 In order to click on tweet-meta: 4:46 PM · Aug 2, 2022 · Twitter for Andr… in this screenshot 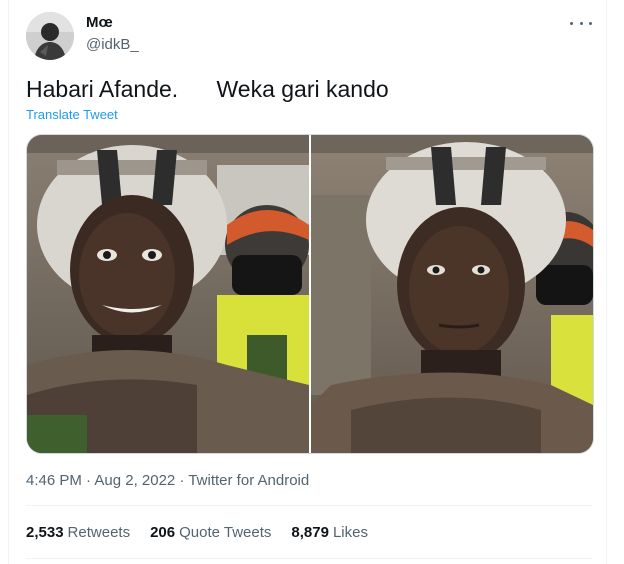, I will do `click(167, 480)`.